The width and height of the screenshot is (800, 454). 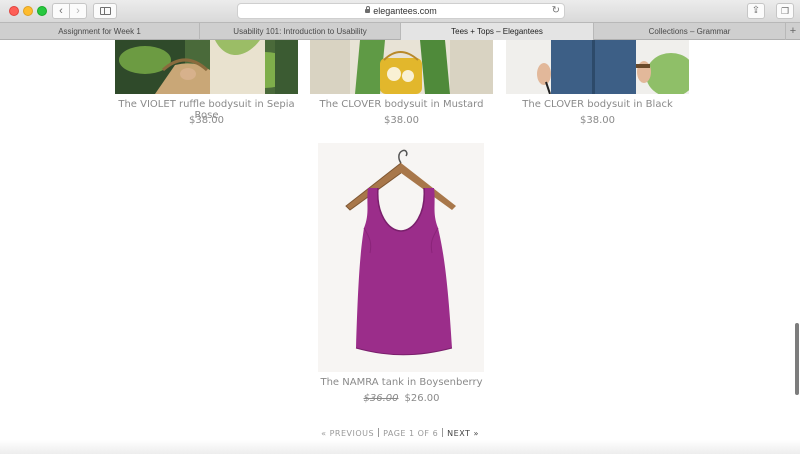 I want to click on lock-icon, so click(x=368, y=9).